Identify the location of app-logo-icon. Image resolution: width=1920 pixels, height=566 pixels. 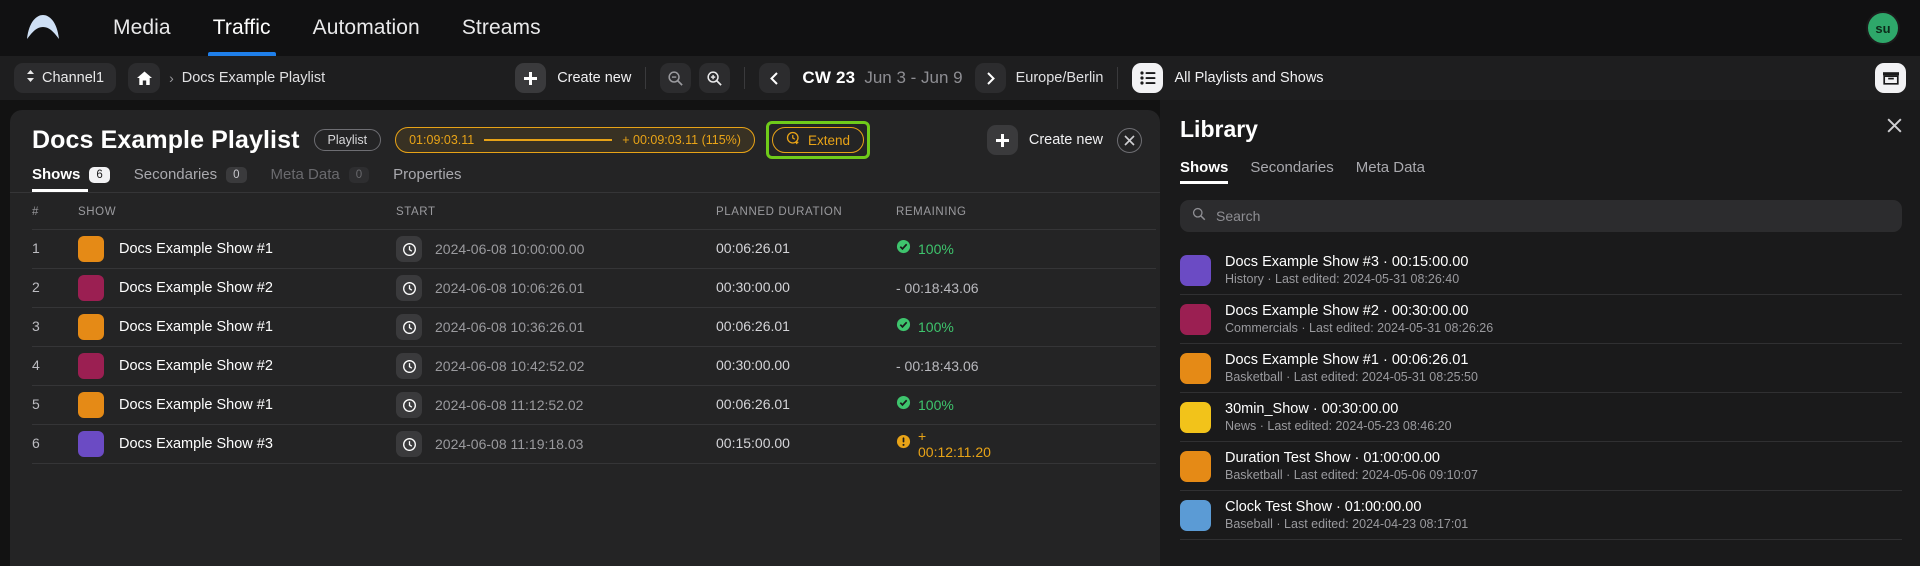
(43, 28).